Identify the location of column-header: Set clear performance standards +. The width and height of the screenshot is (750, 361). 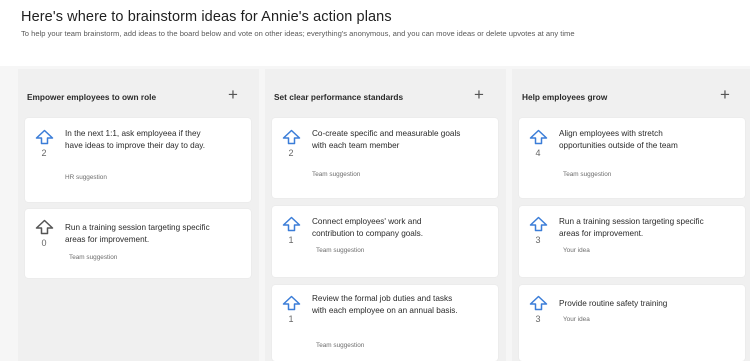
(385, 94).